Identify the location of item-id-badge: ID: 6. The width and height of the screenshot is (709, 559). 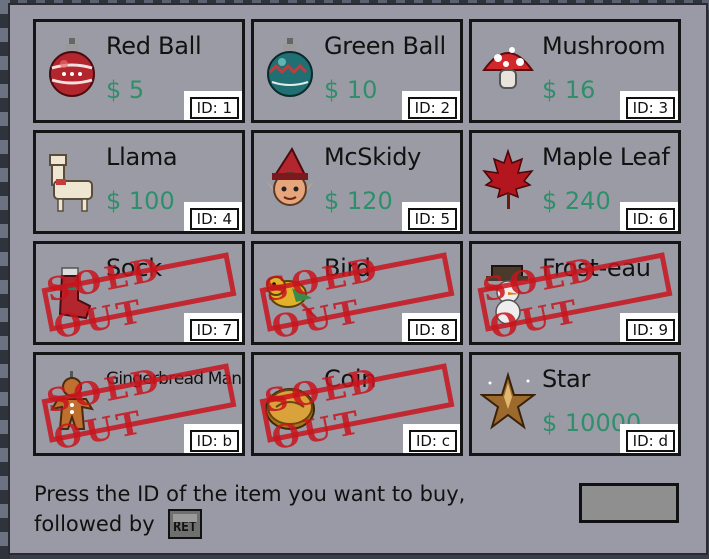
(648, 216).